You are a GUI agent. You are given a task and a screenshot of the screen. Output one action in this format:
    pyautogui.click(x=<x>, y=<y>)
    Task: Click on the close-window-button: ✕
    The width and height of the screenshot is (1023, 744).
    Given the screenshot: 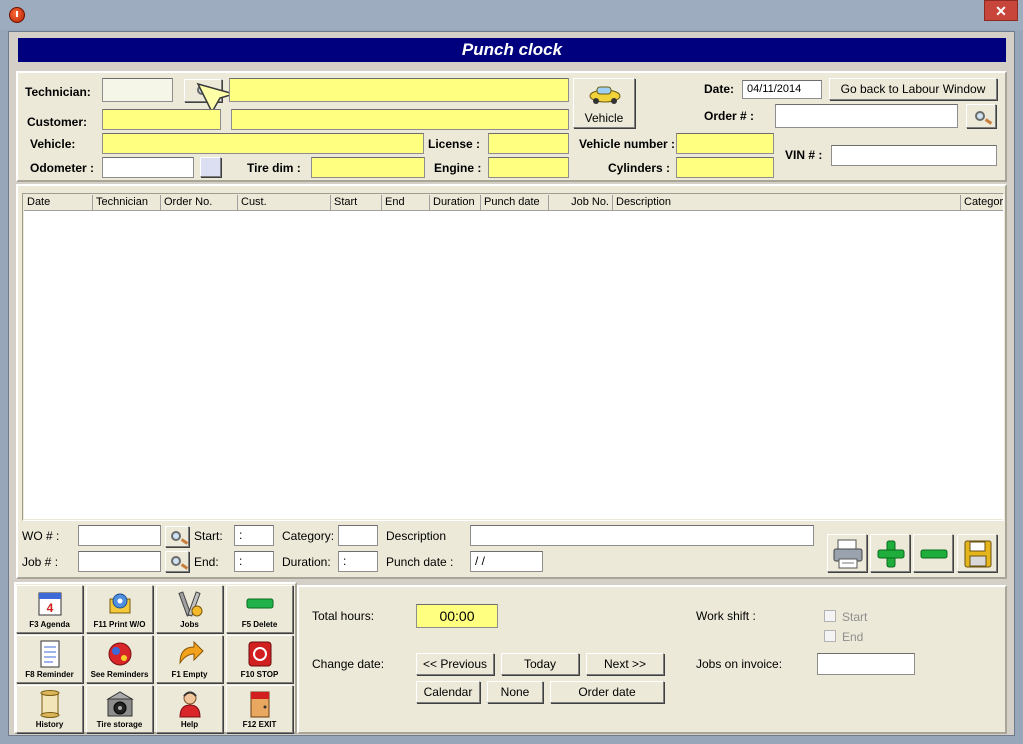 What is the action you would take?
    pyautogui.click(x=1001, y=10)
    